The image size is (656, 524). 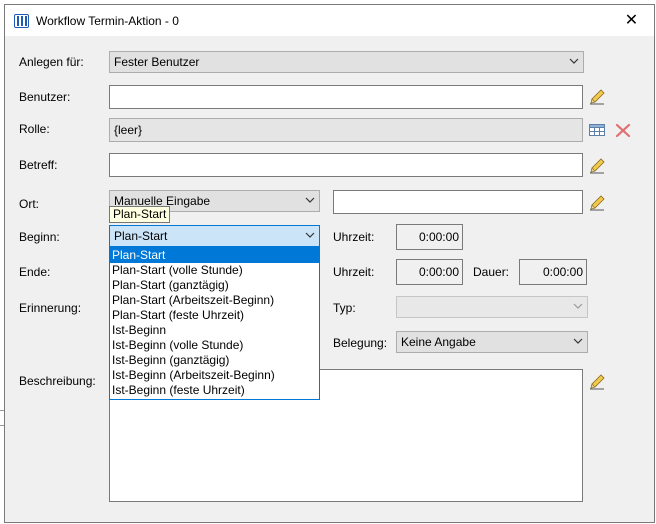 I want to click on dropdown-option: Plan-Start, so click(x=214, y=255).